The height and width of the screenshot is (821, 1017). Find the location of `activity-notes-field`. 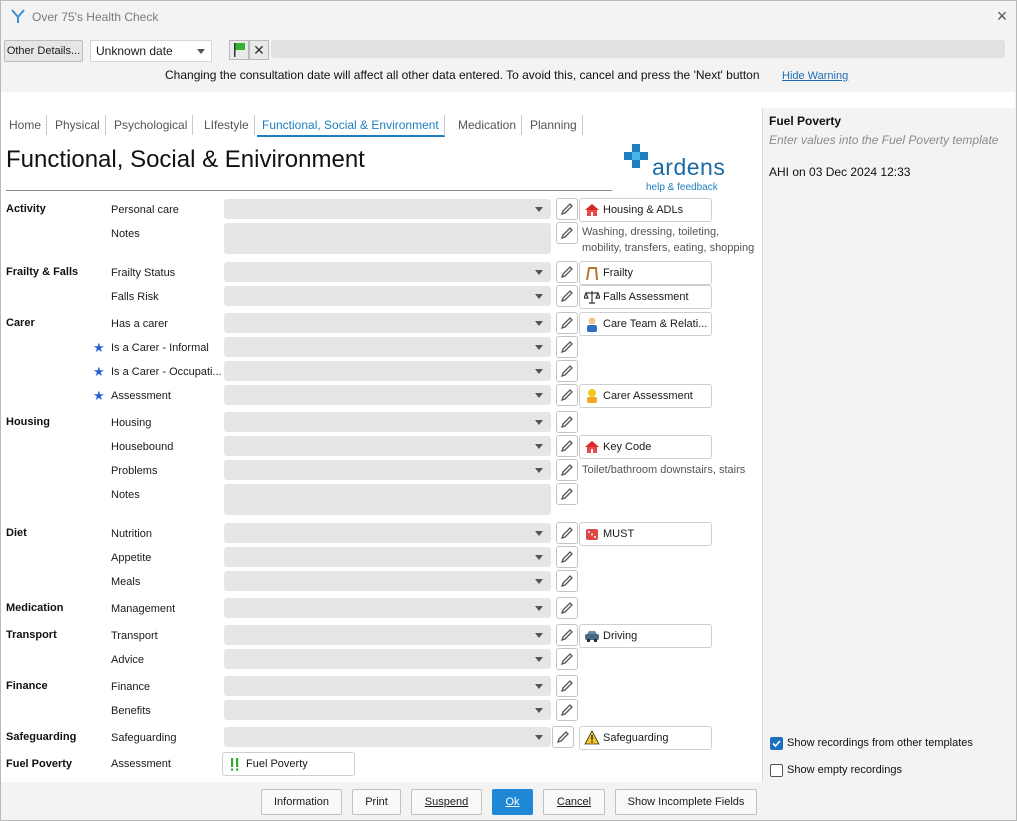

activity-notes-field is located at coordinates (387, 238).